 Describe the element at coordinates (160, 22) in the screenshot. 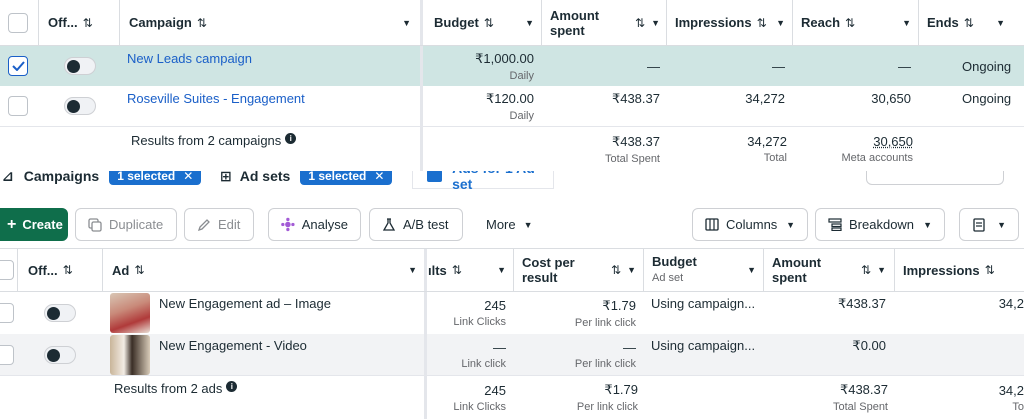

I see `column-label: Campaign` at that location.